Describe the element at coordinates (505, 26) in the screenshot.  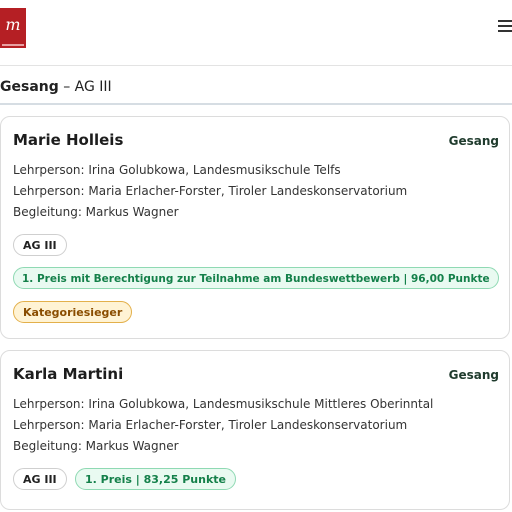
I see `hamburger-menu-icon` at that location.